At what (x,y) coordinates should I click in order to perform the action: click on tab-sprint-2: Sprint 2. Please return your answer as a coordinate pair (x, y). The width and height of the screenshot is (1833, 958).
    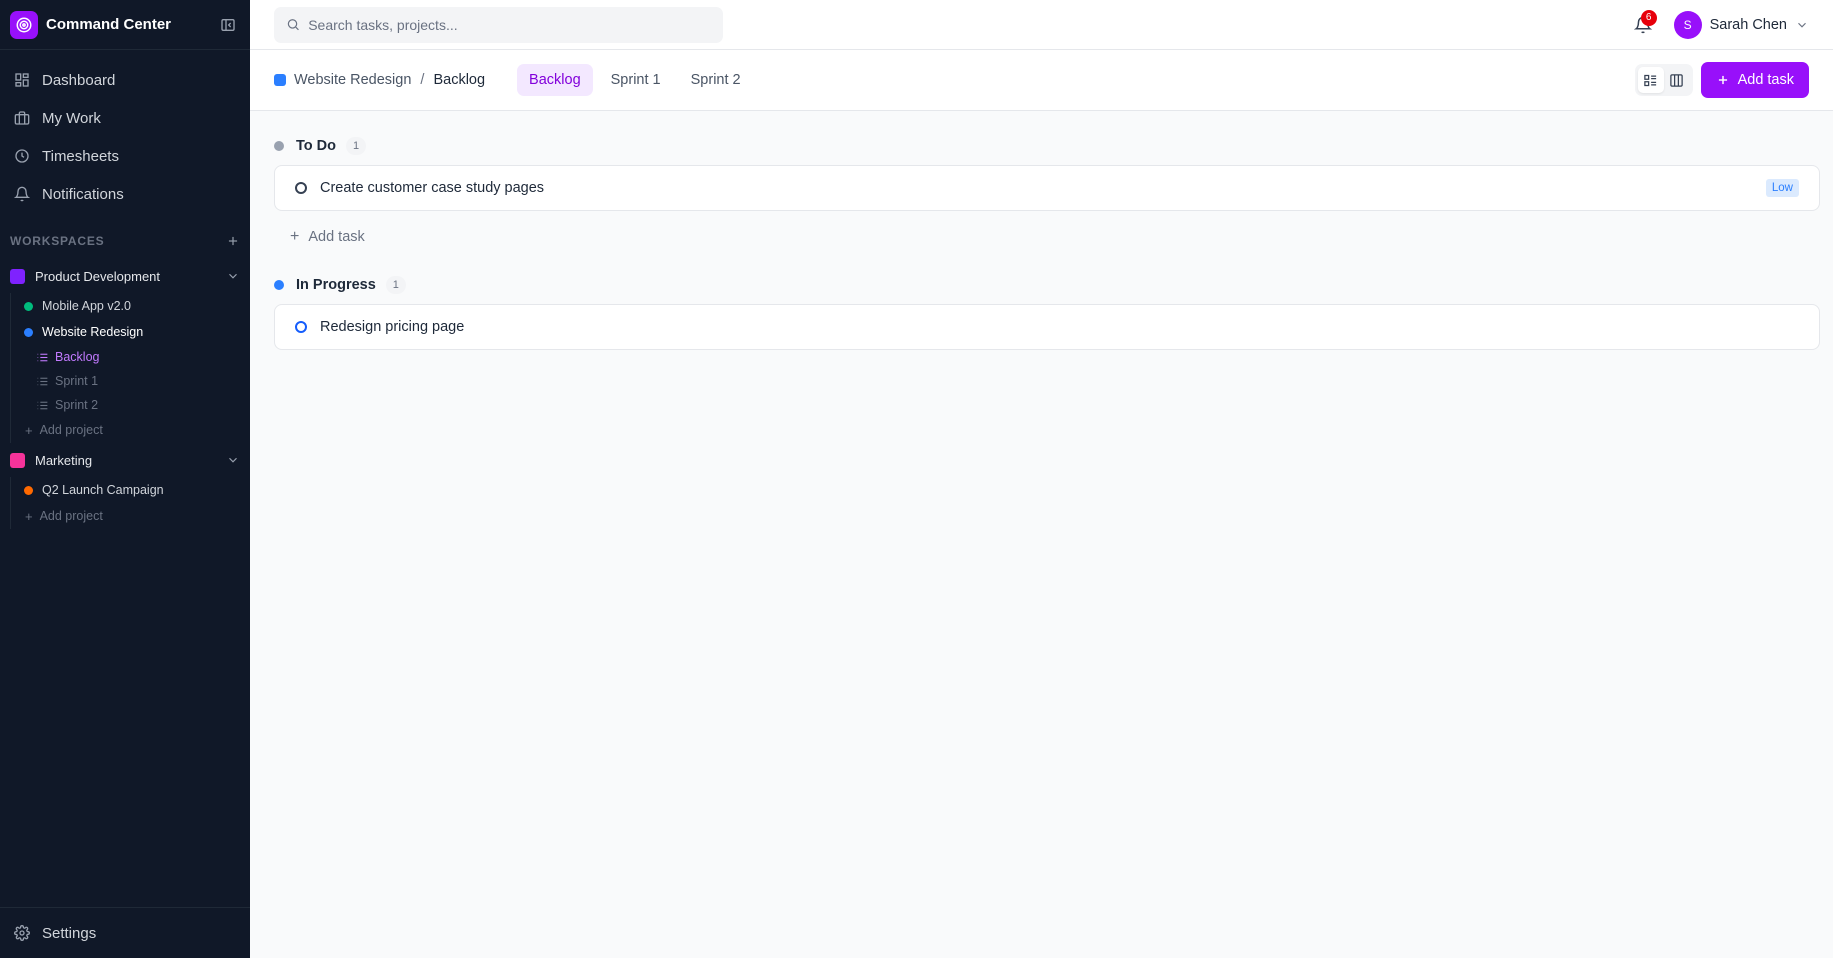
    Looking at the image, I should click on (716, 80).